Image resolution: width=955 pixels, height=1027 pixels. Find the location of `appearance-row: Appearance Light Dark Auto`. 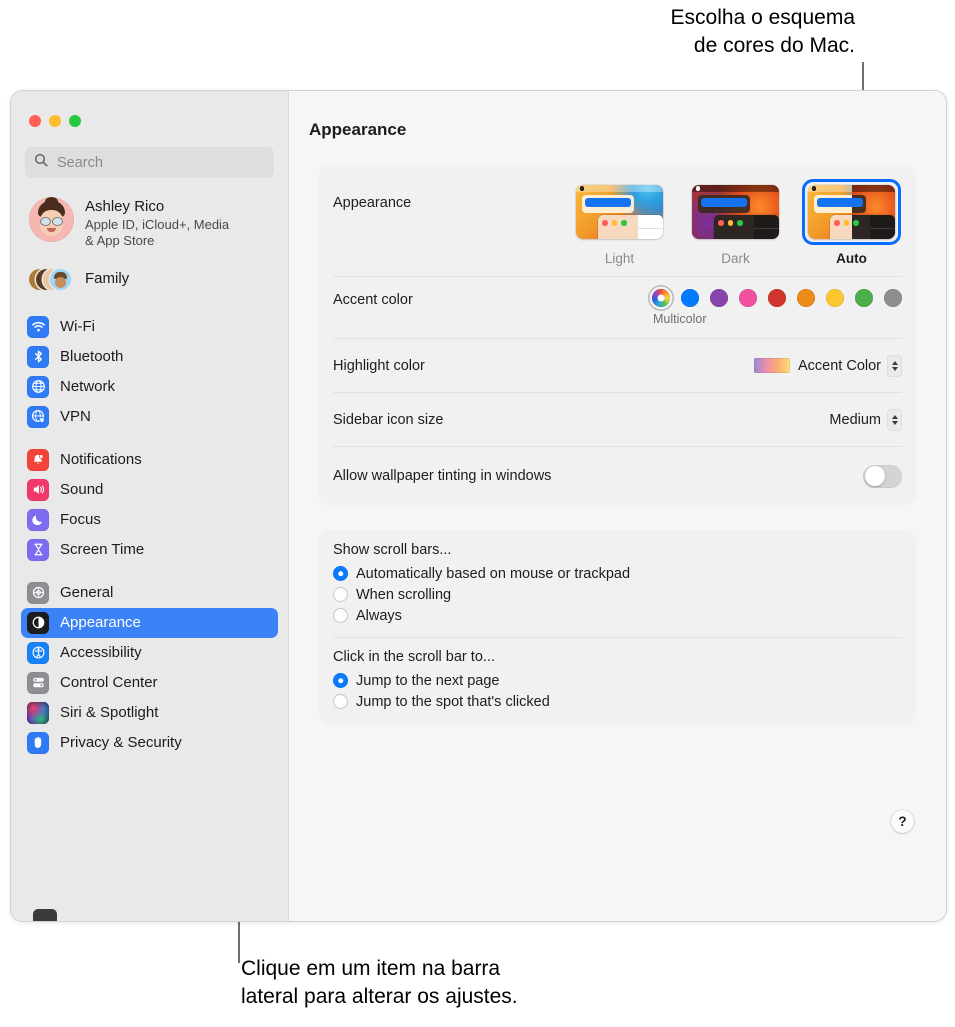

appearance-row: Appearance Light Dark Auto is located at coordinates (617, 220).